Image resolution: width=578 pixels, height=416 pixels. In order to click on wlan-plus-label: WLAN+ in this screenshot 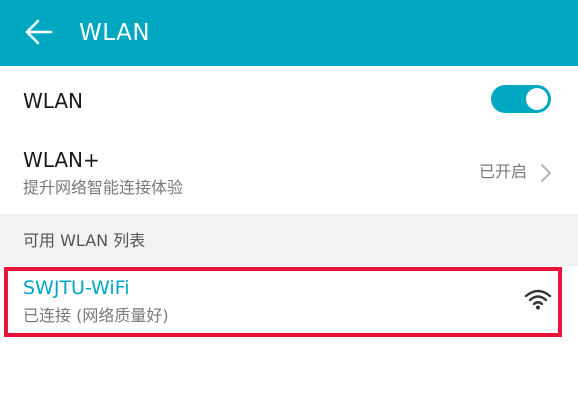, I will do `click(61, 160)`.